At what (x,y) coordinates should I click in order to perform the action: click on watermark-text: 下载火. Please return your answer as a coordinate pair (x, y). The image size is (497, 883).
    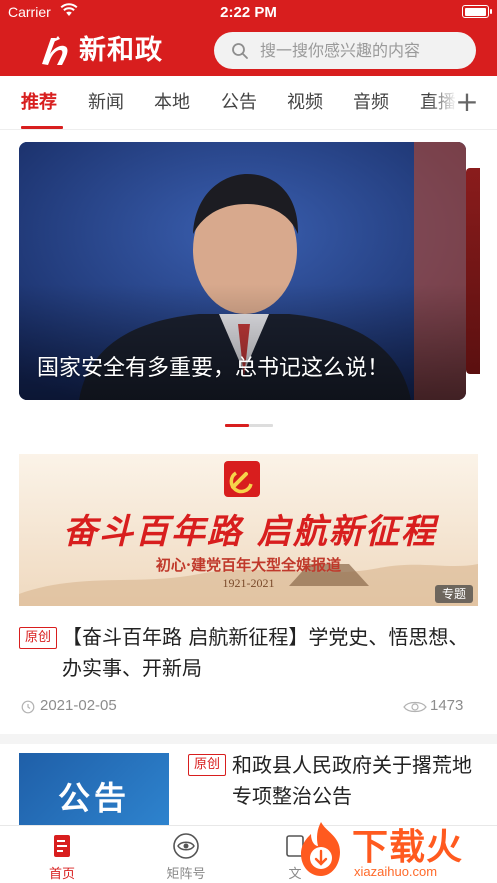
    Looking at the image, I should click on (408, 847).